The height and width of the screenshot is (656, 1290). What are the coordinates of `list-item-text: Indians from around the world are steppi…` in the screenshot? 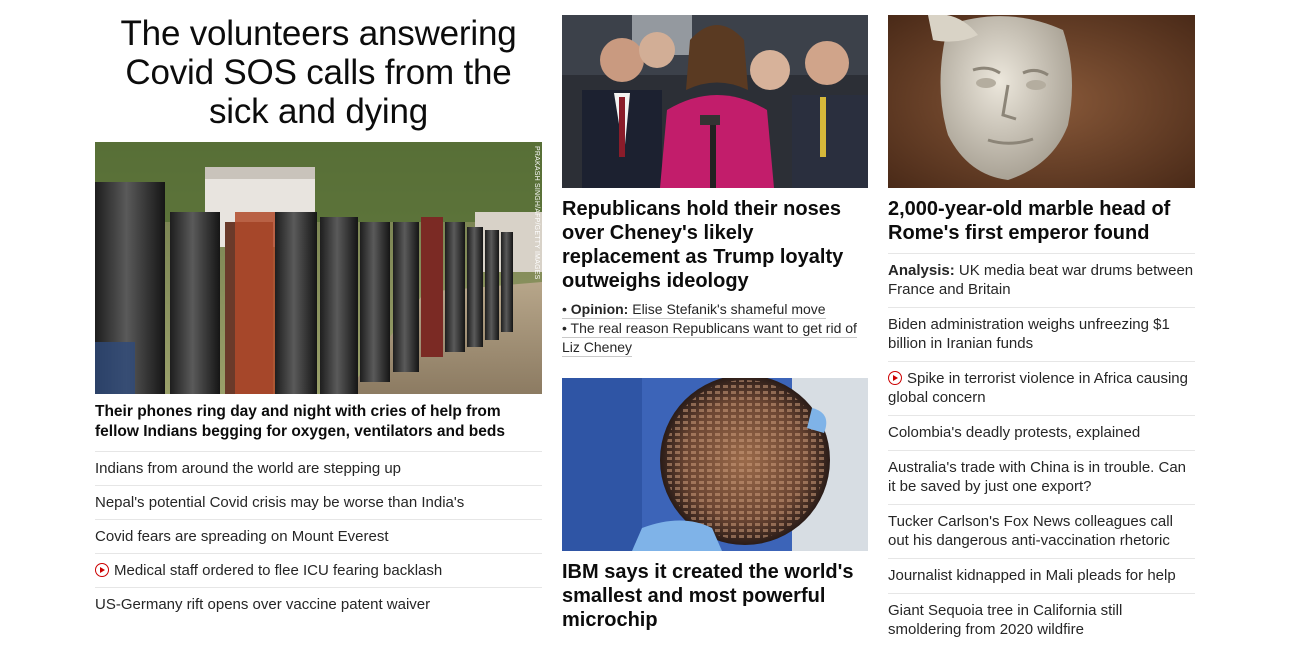 It's located at (248, 468).